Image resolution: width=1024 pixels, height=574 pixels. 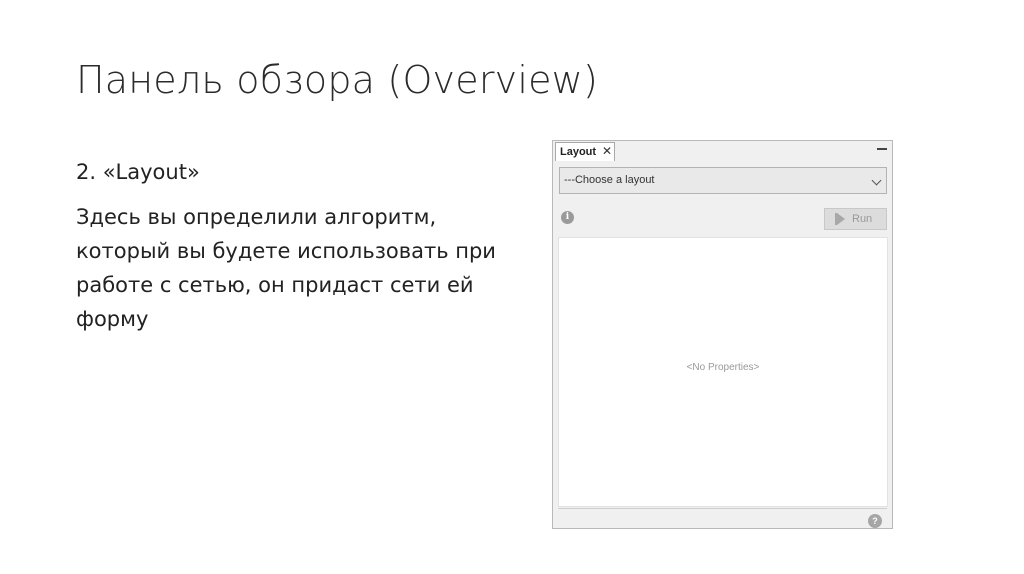 I want to click on run-button: Run, so click(x=855, y=219).